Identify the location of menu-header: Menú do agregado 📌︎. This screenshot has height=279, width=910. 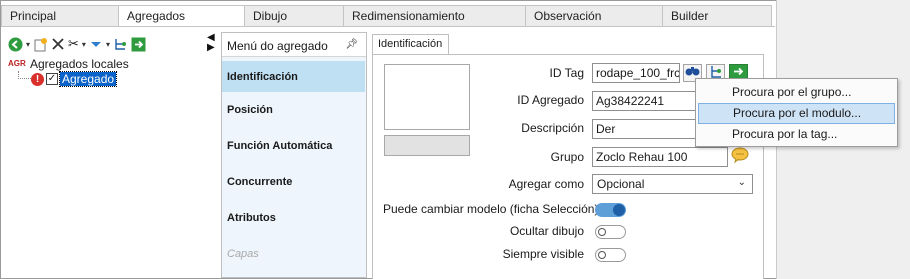
(294, 45).